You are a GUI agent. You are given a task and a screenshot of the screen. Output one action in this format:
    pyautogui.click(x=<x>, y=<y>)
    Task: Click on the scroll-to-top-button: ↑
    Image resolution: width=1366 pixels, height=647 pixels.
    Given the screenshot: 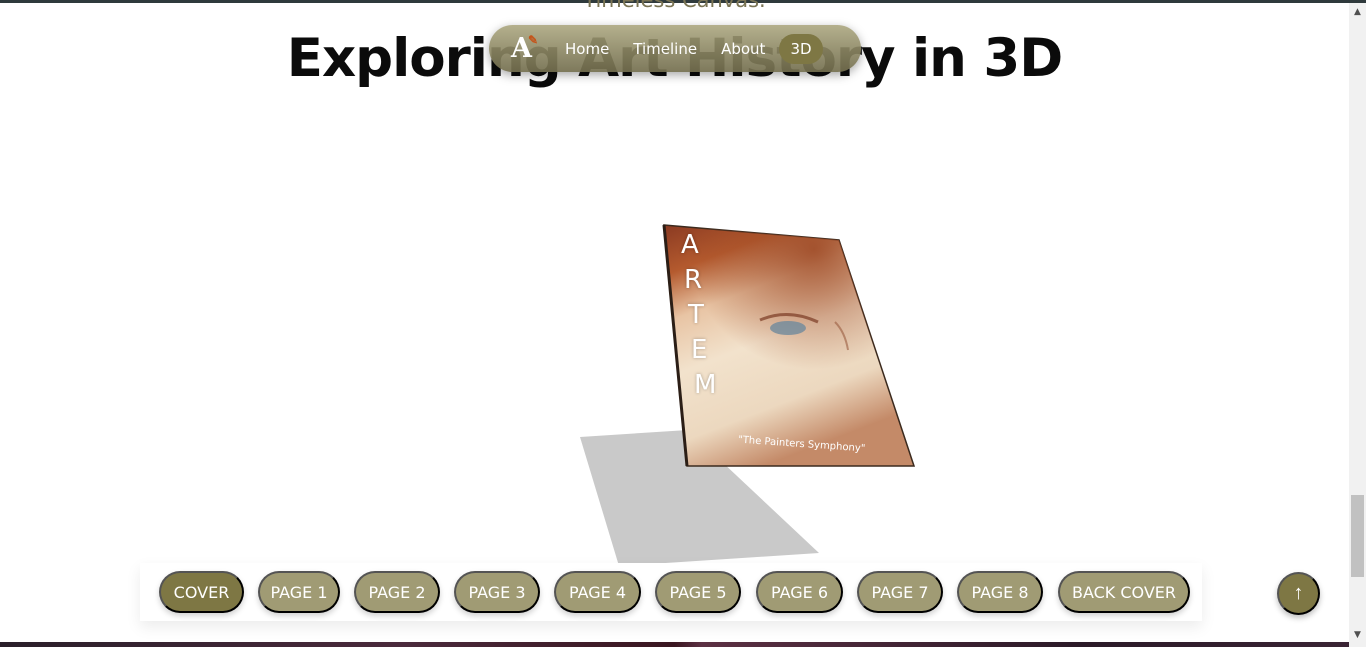 What is the action you would take?
    pyautogui.click(x=1298, y=593)
    